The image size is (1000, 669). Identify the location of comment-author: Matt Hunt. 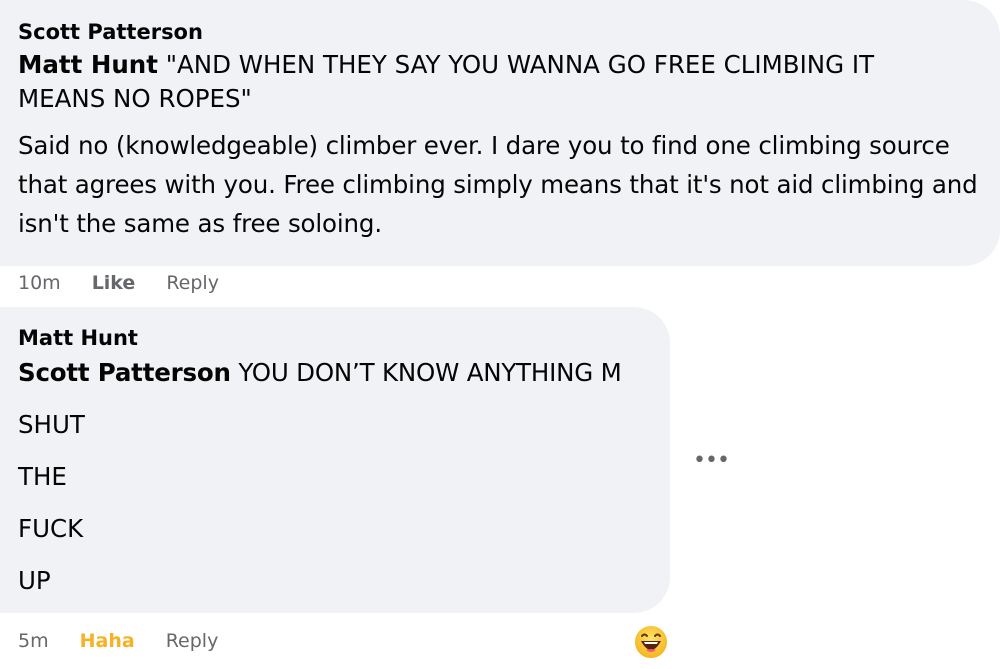
(335, 338).